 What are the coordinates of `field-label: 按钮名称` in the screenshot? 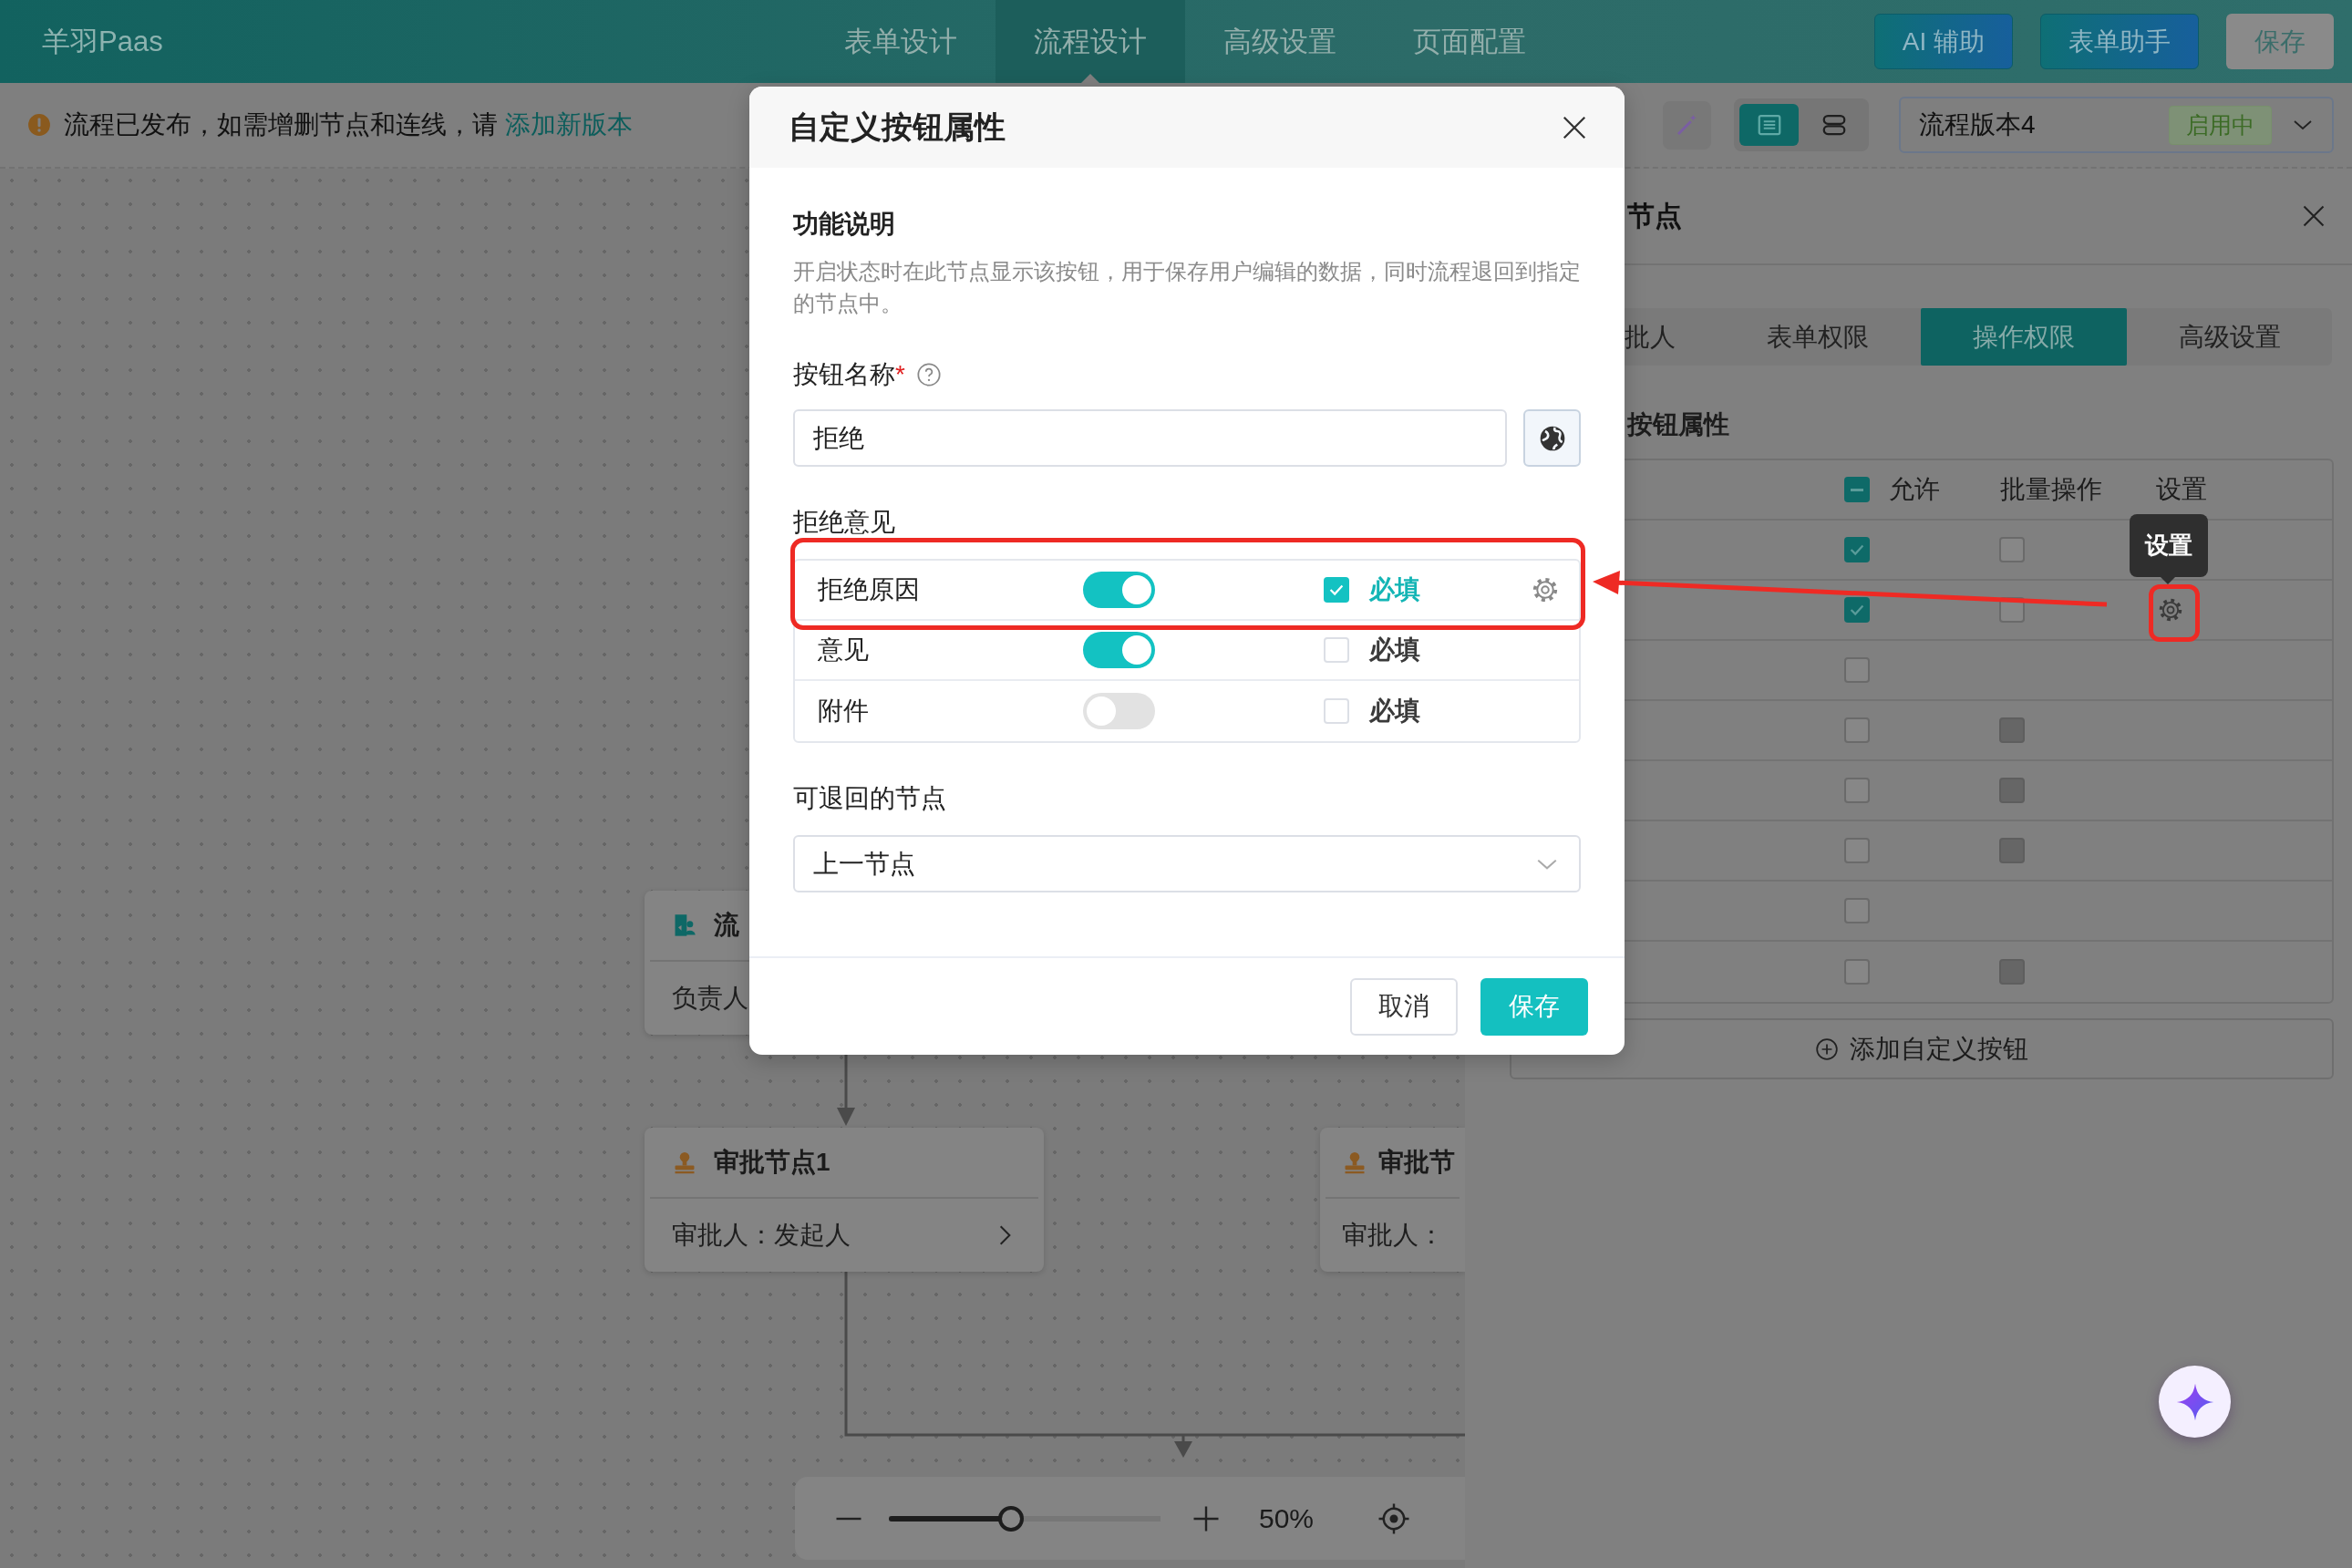 It's located at (844, 374).